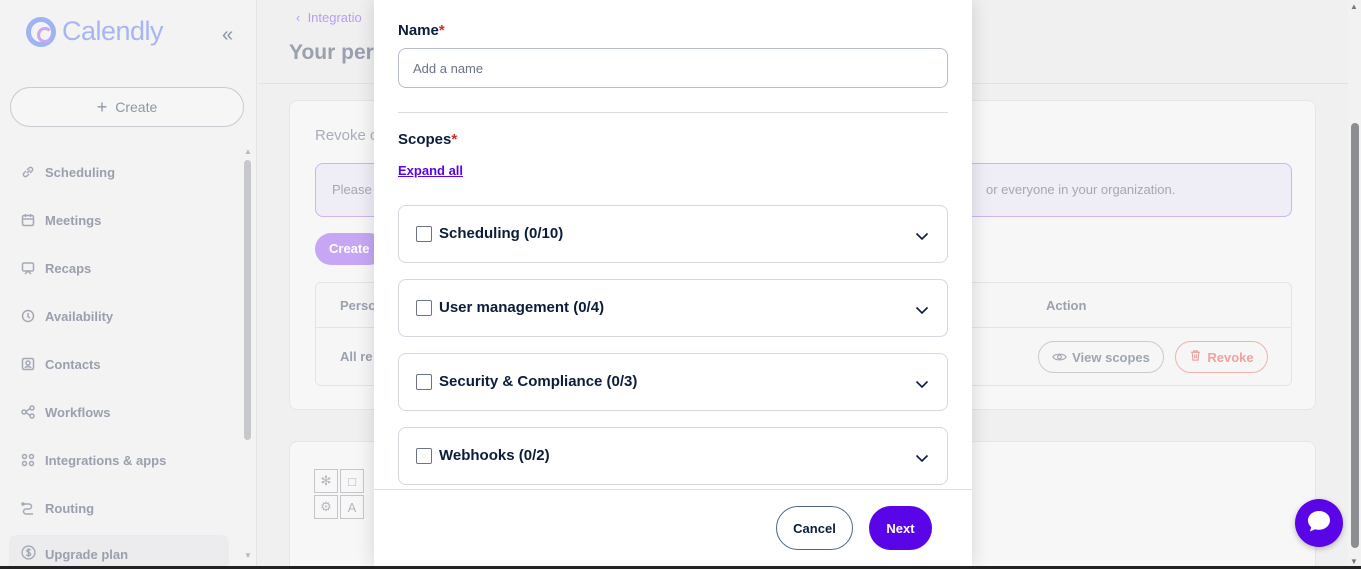 This screenshot has width=1361, height=569. I want to click on logo-text: Calendly, so click(113, 31).